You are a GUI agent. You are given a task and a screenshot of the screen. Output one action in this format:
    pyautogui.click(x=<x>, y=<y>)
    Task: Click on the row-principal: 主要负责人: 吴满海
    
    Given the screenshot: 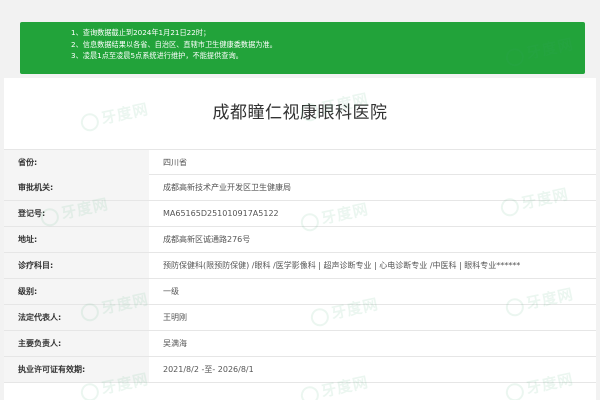 What is the action you would take?
    pyautogui.click(x=300, y=344)
    